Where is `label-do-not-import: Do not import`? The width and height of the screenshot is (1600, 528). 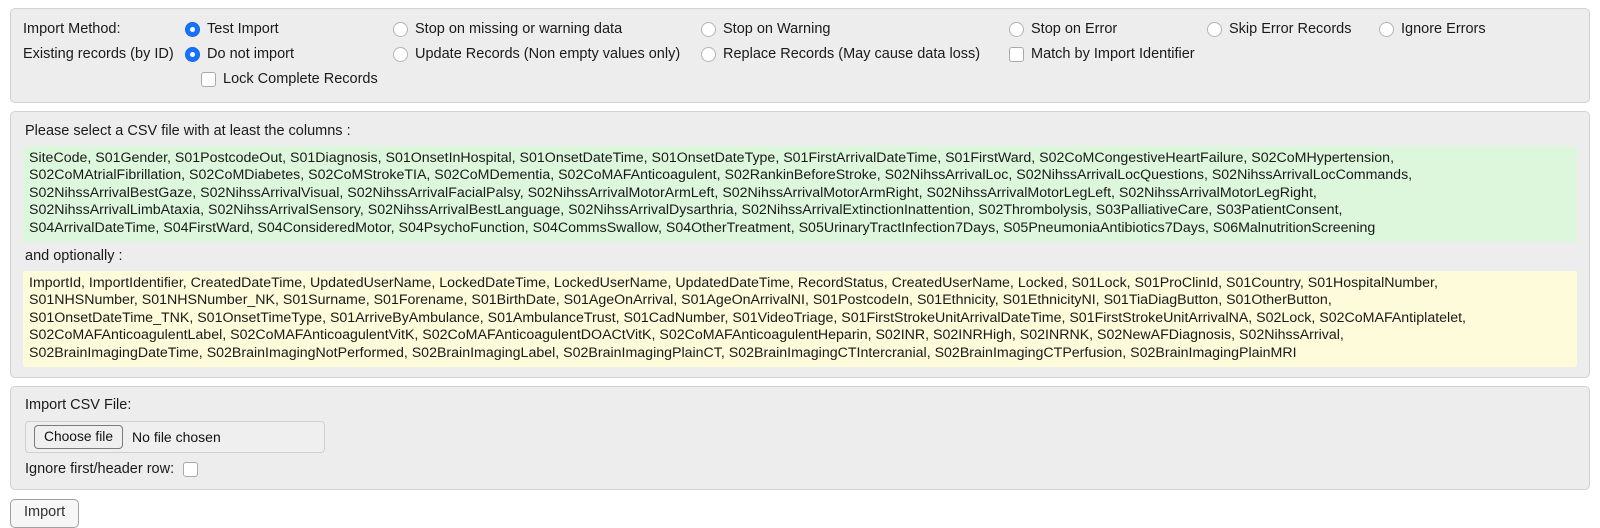 label-do-not-import: Do not import is located at coordinates (251, 54).